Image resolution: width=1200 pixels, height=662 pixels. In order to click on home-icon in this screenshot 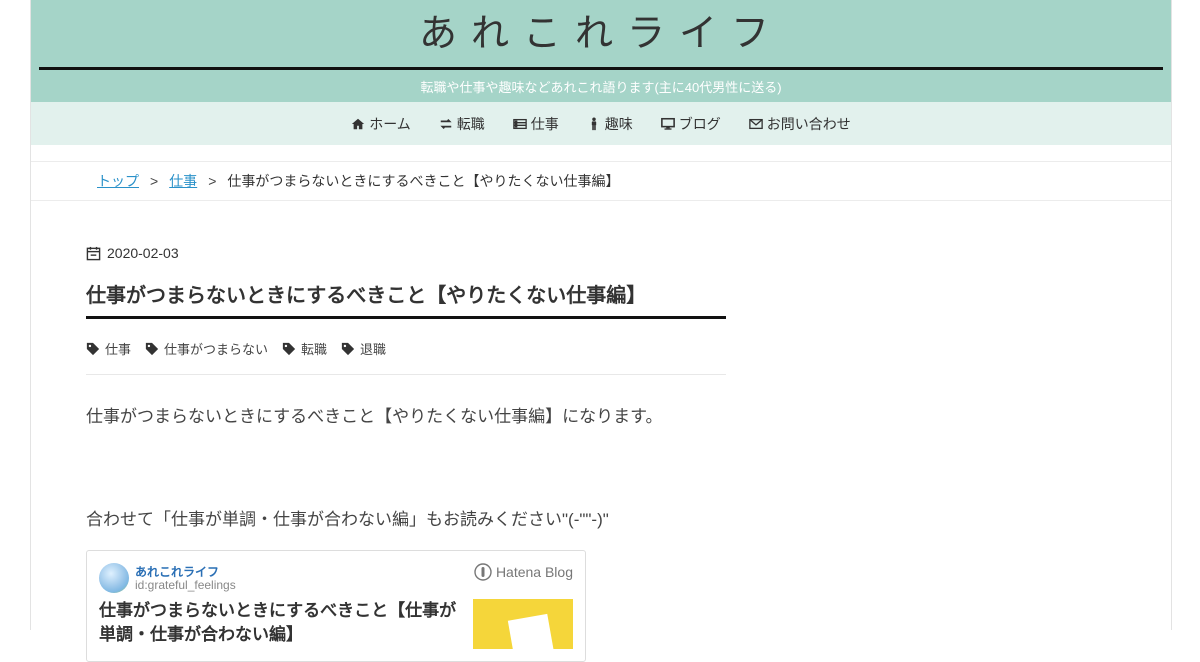, I will do `click(358, 123)`.